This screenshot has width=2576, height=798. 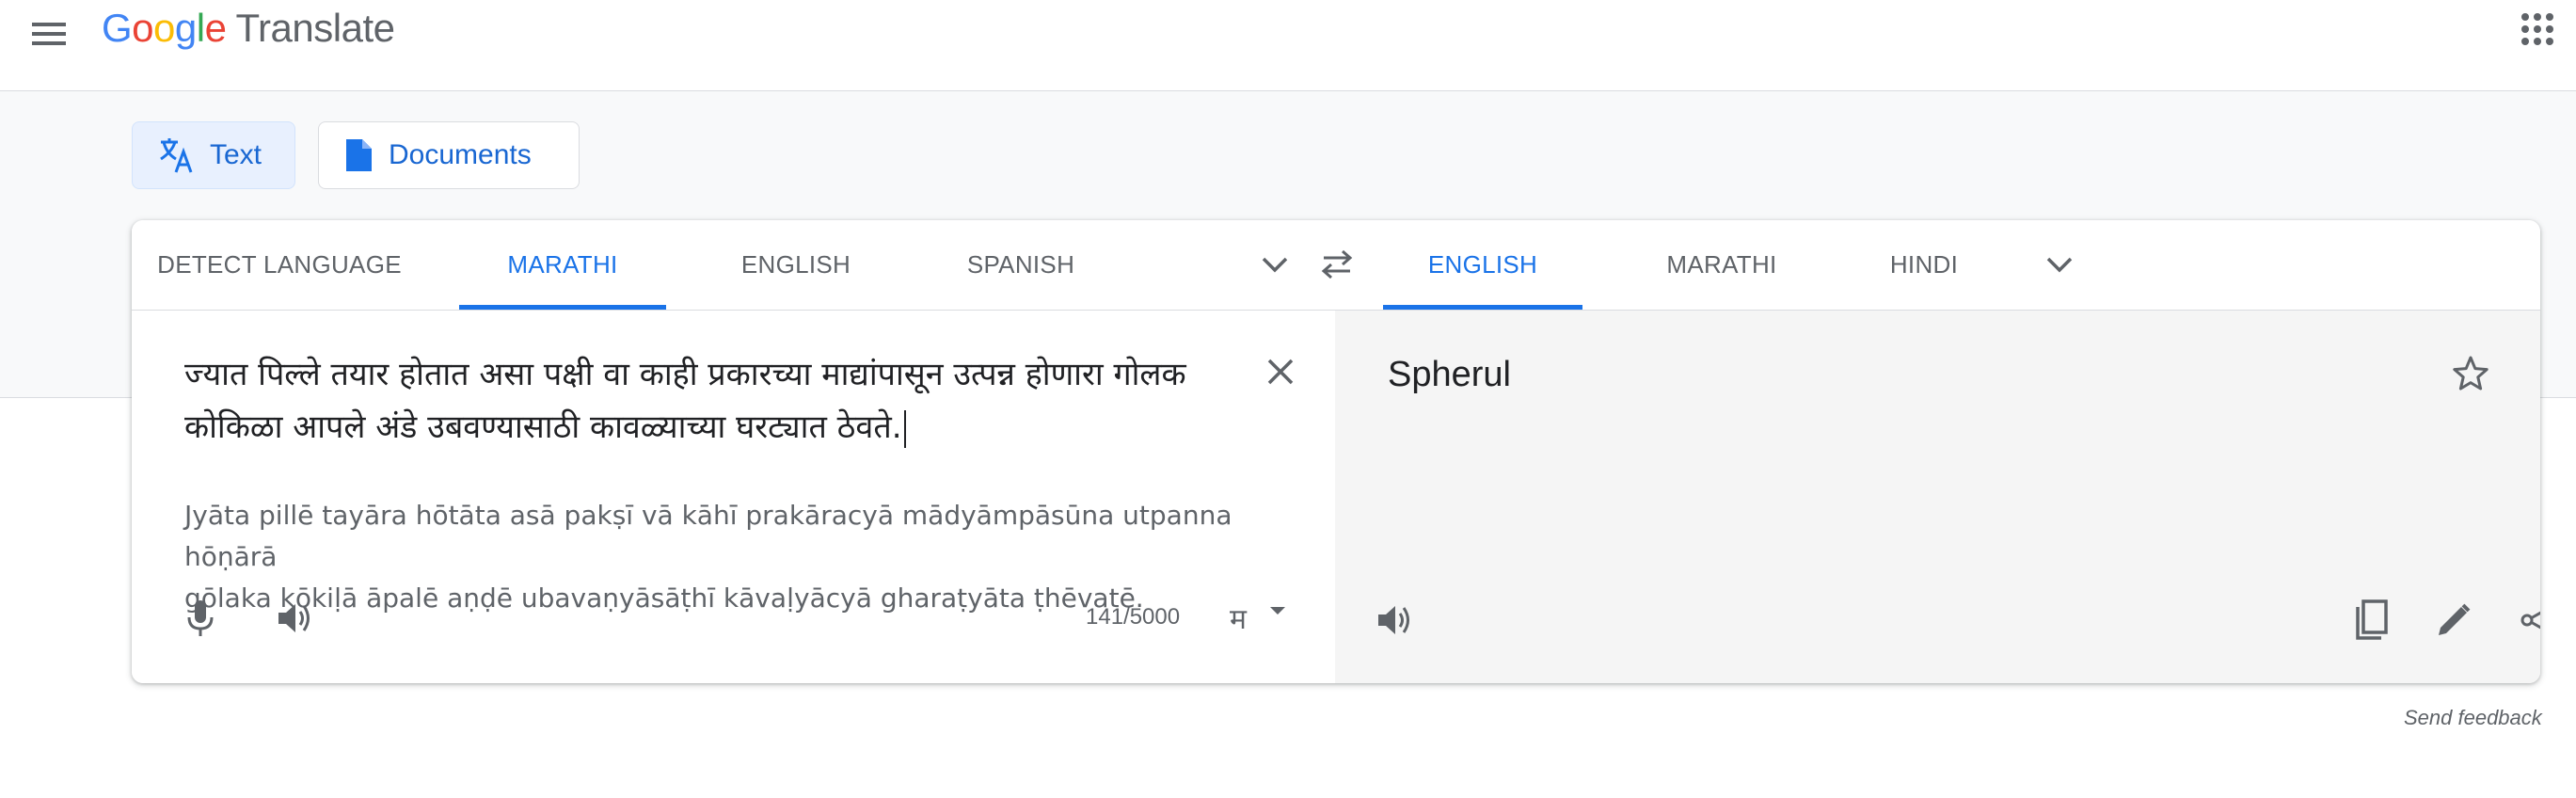 I want to click on target-more-languages-button, so click(x=2059, y=264).